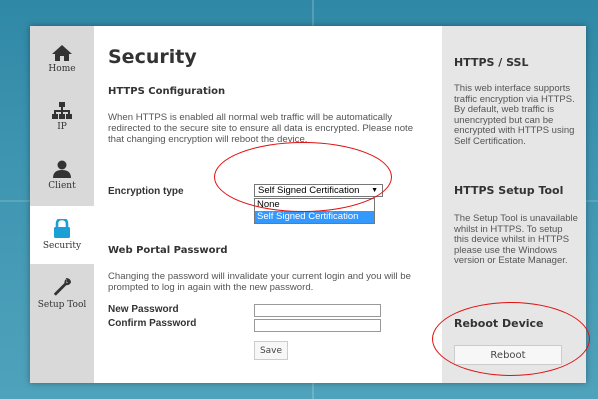 The image size is (598, 399). What do you see at coordinates (167, 91) in the screenshot?
I see `https-config-heading: HTTPS Configuration` at bounding box center [167, 91].